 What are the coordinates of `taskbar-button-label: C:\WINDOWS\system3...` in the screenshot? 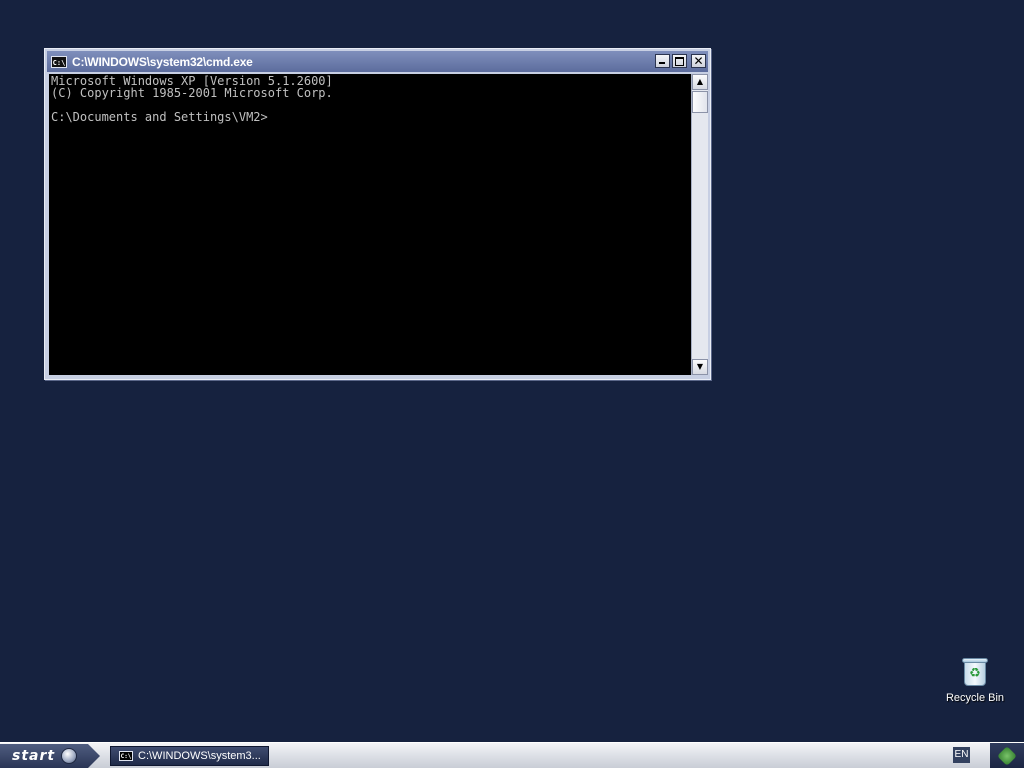 It's located at (199, 756).